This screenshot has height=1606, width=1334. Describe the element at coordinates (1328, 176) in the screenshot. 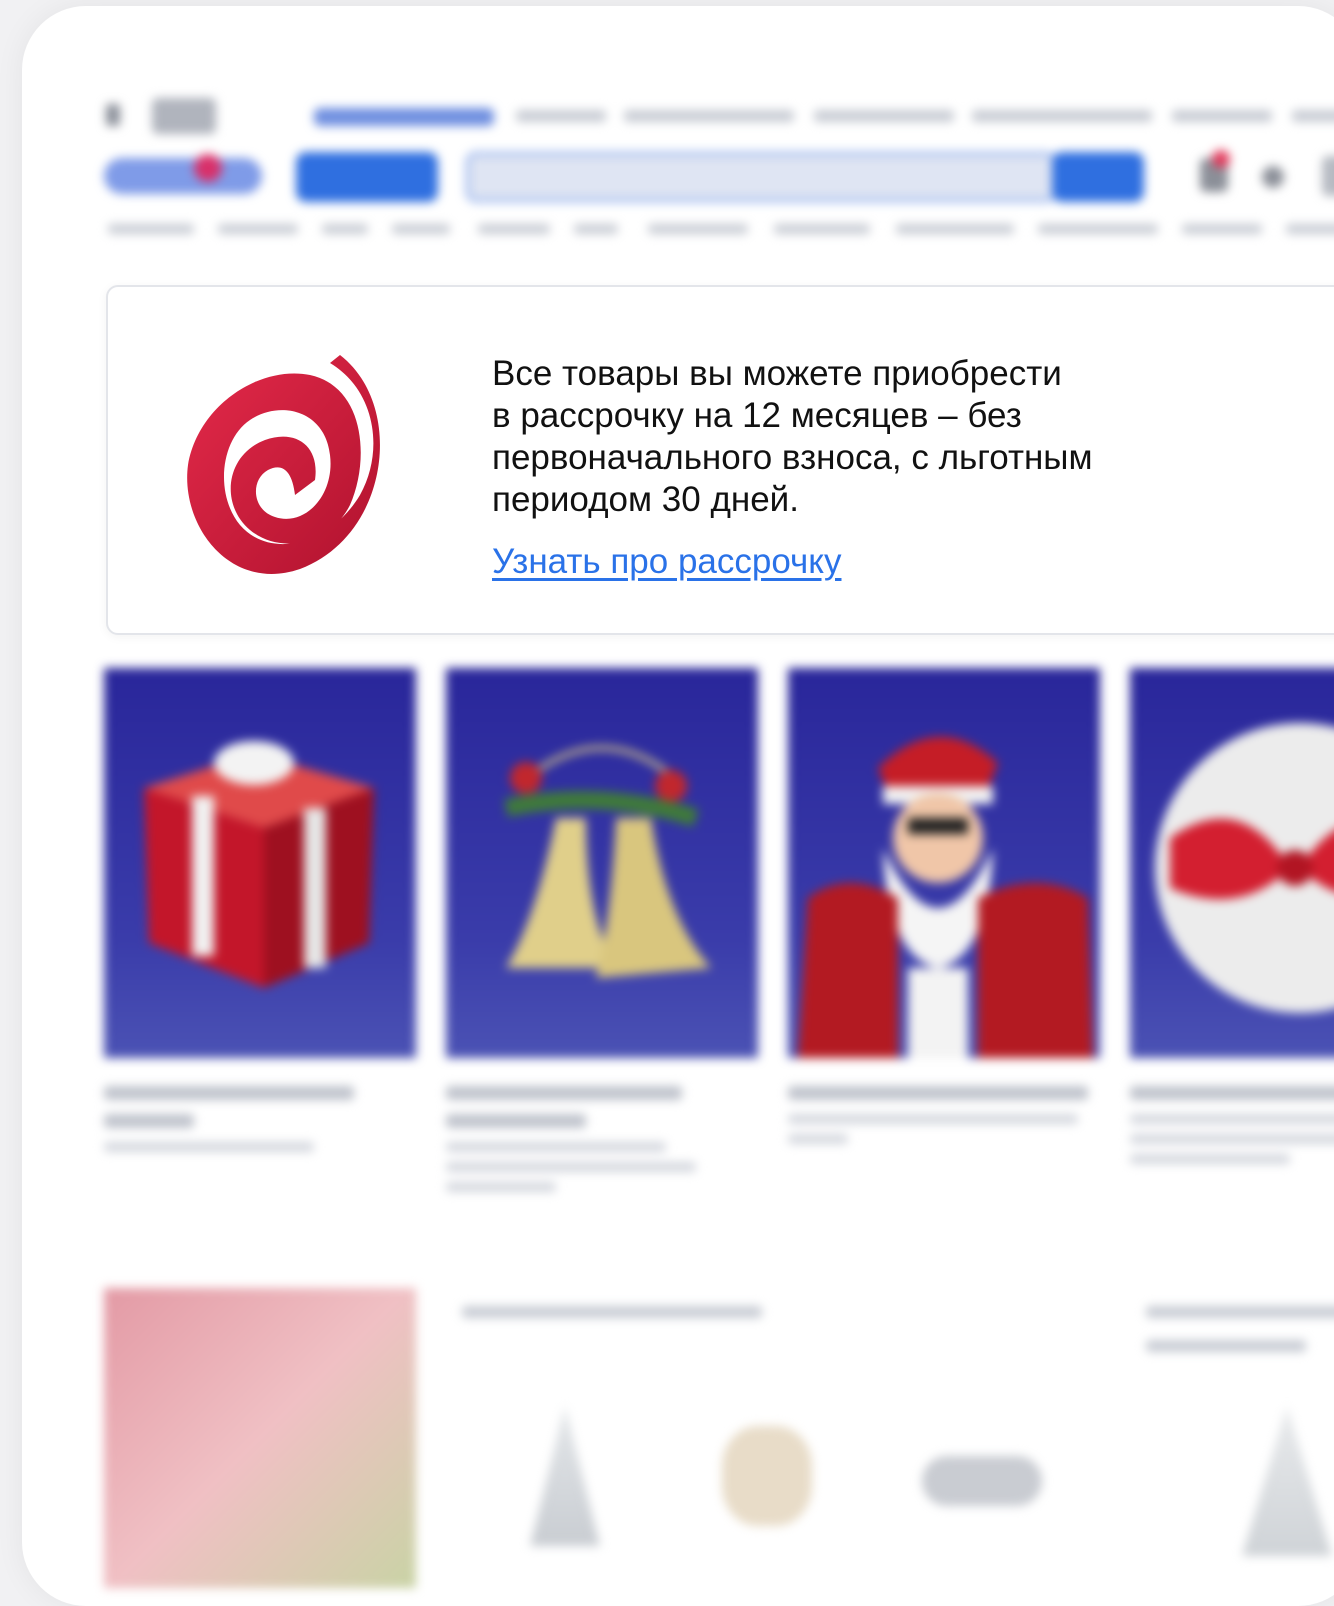

I see `cart-icon` at that location.